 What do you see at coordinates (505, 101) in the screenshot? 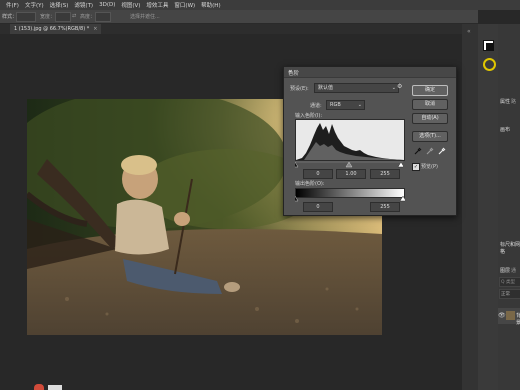
I see `properties-tab: 属性` at bounding box center [505, 101].